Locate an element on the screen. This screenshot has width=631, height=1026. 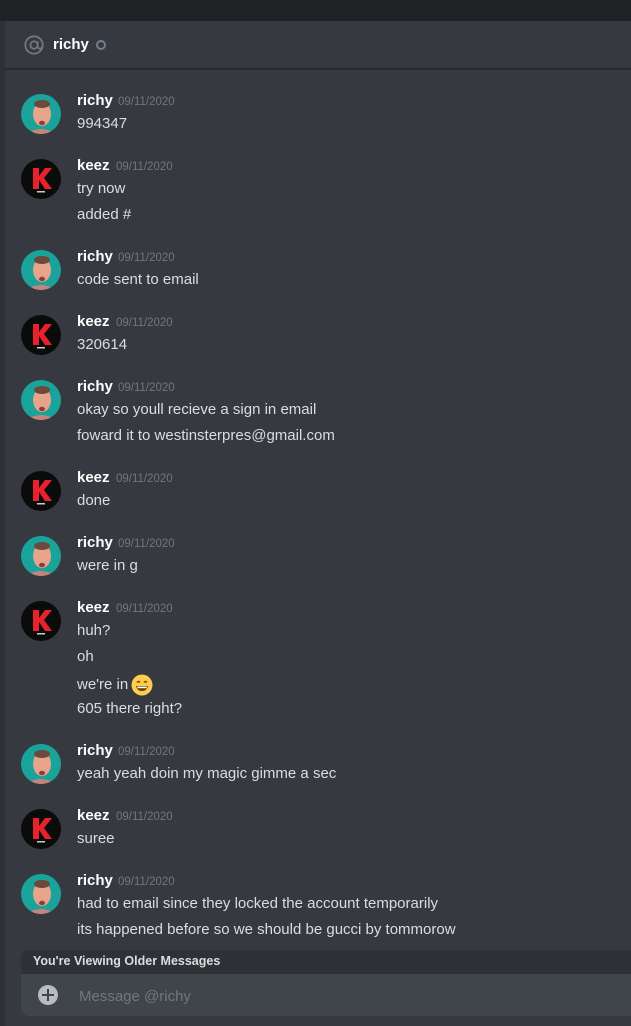
message-text: suree is located at coordinates (96, 838).